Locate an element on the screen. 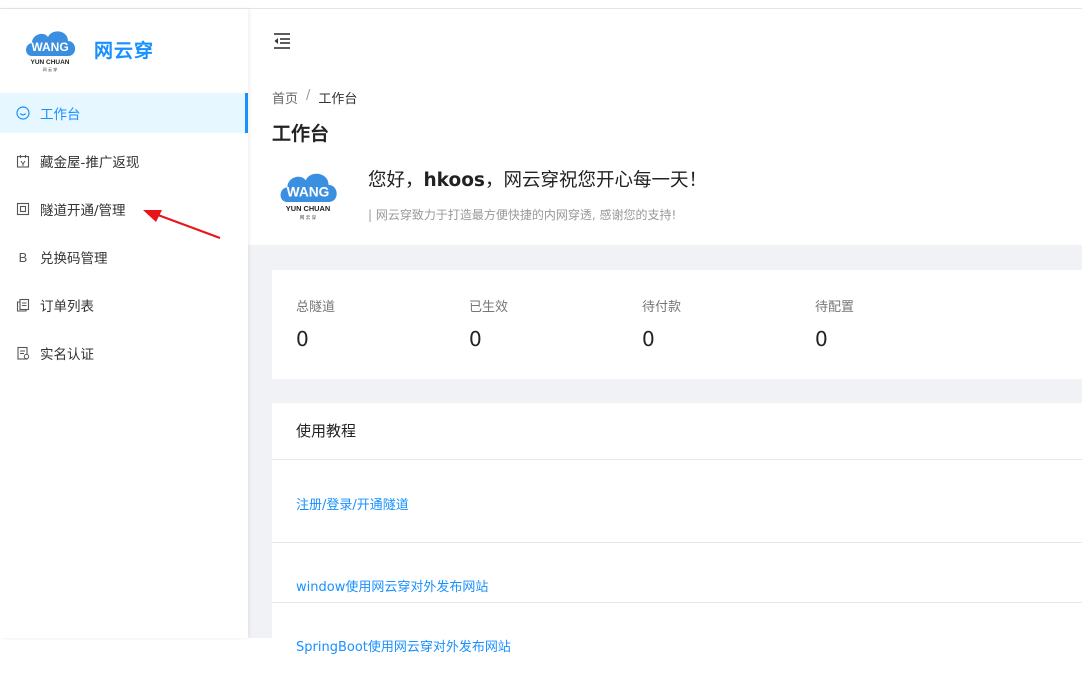  stat-label: 已生效 is located at coordinates (489, 307).